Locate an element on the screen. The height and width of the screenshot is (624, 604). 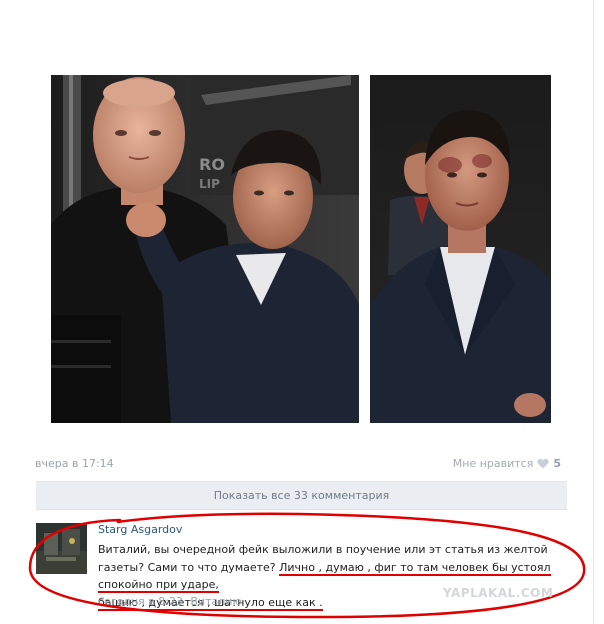
svg-text: LIP is located at coordinates (209, 184).